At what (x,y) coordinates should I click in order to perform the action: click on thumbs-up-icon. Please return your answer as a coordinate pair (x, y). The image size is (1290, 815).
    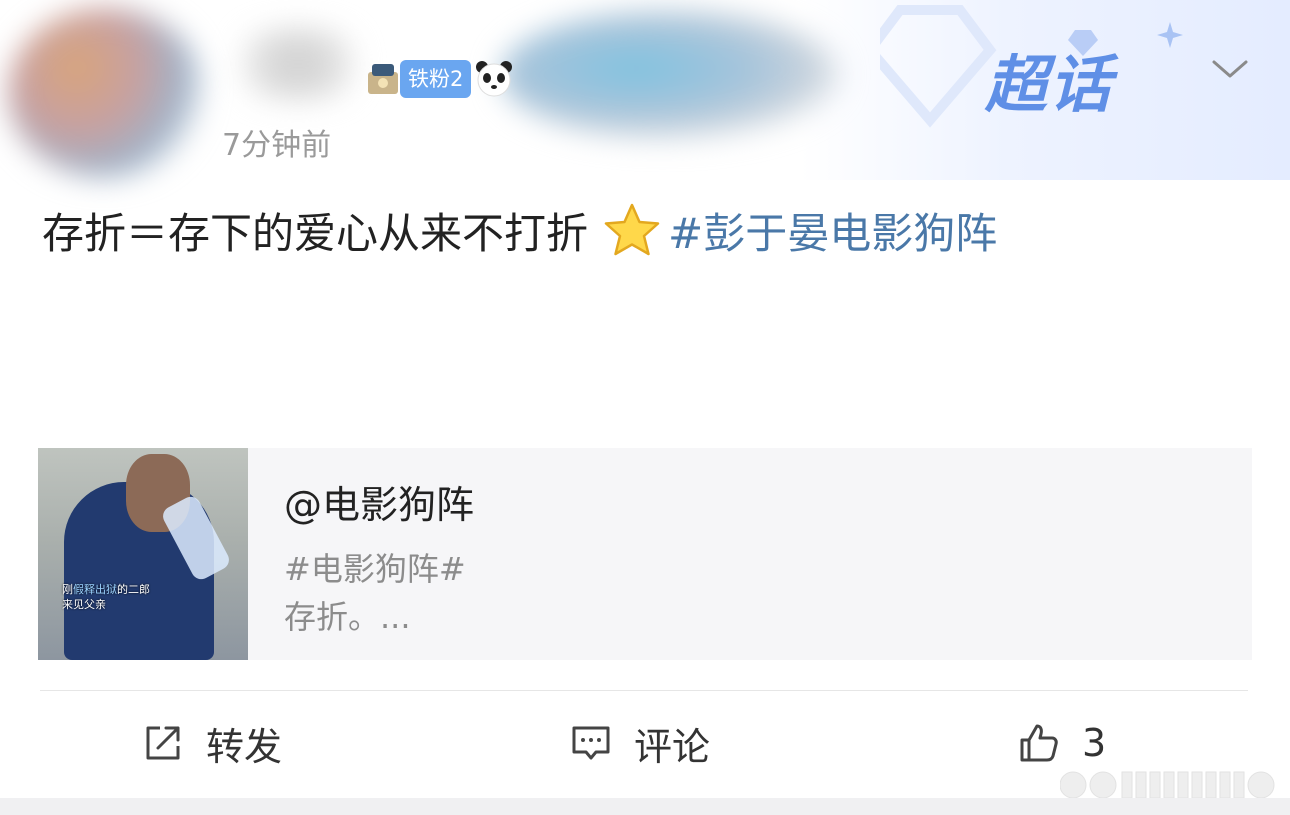
    Looking at the image, I should click on (1039, 743).